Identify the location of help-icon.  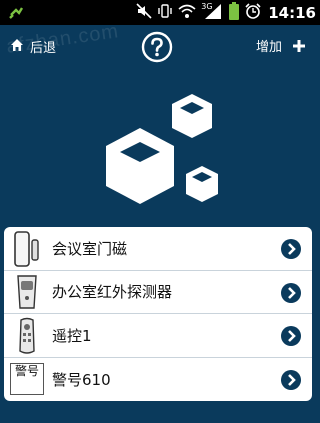
(157, 47).